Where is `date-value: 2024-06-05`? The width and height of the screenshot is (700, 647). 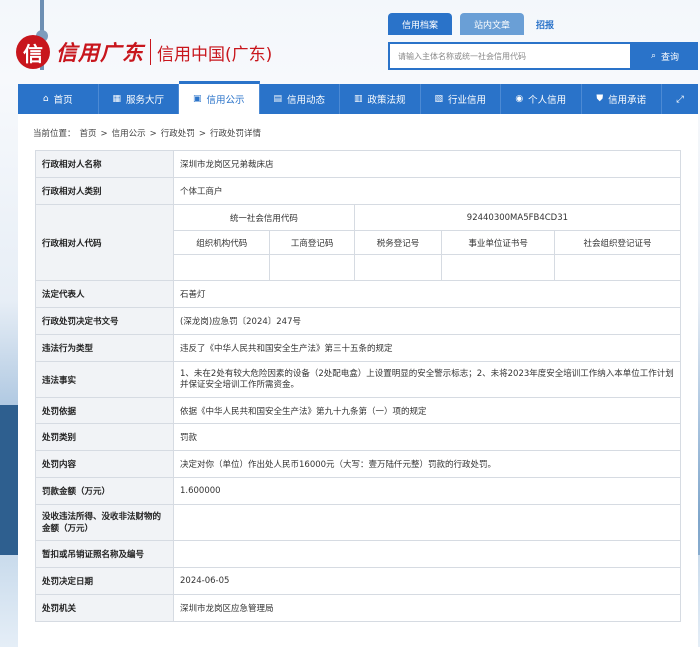 date-value: 2024-06-05 is located at coordinates (427, 581).